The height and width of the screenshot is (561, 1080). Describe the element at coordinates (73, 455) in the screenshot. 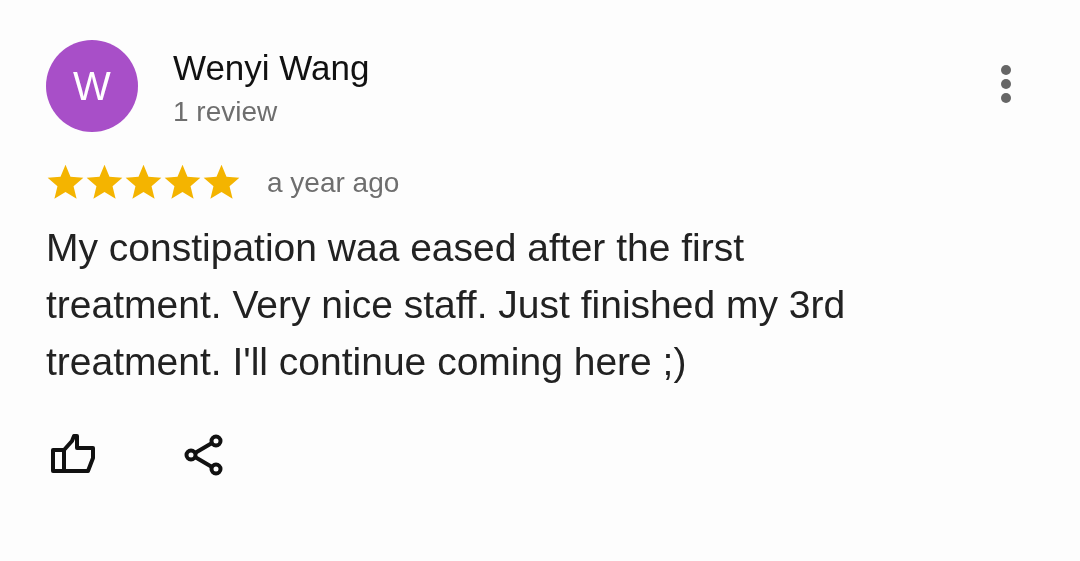

I see `thumbs-up-icon` at that location.